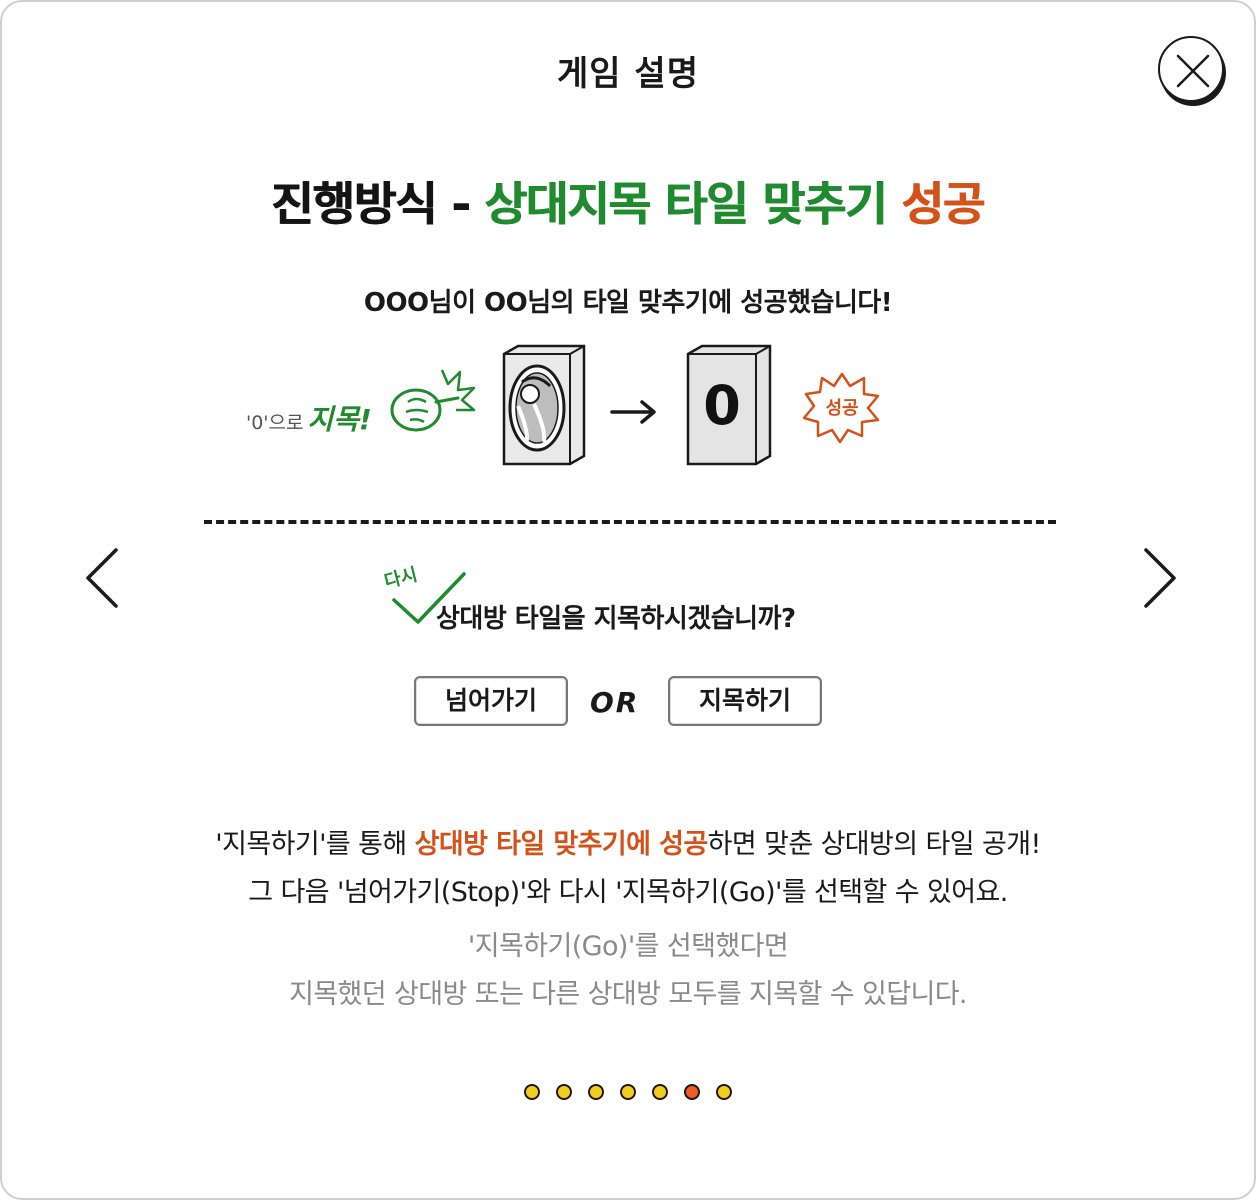 This screenshot has width=1256, height=1200. What do you see at coordinates (722, 405) in the screenshot?
I see `card-value: 0` at bounding box center [722, 405].